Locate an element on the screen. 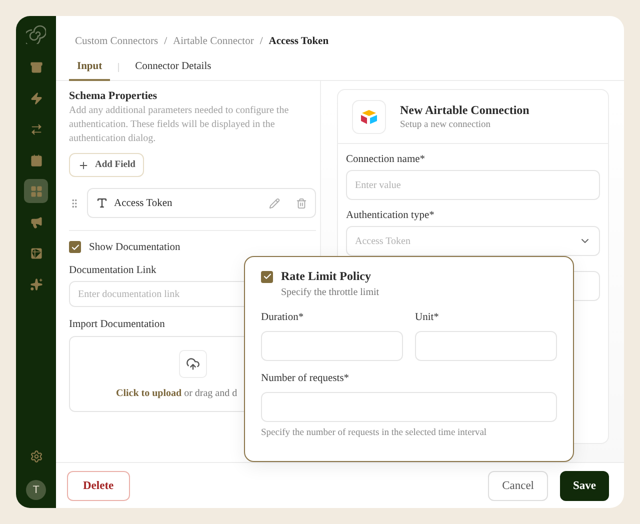 The image size is (640, 524). cancel-button: Cancel is located at coordinates (518, 485).